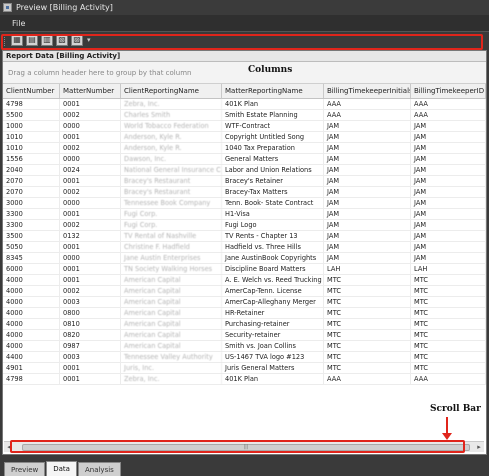 This screenshot has height=476, width=489. I want to click on table-cell: World Tobacco Federation, so click(171, 126).